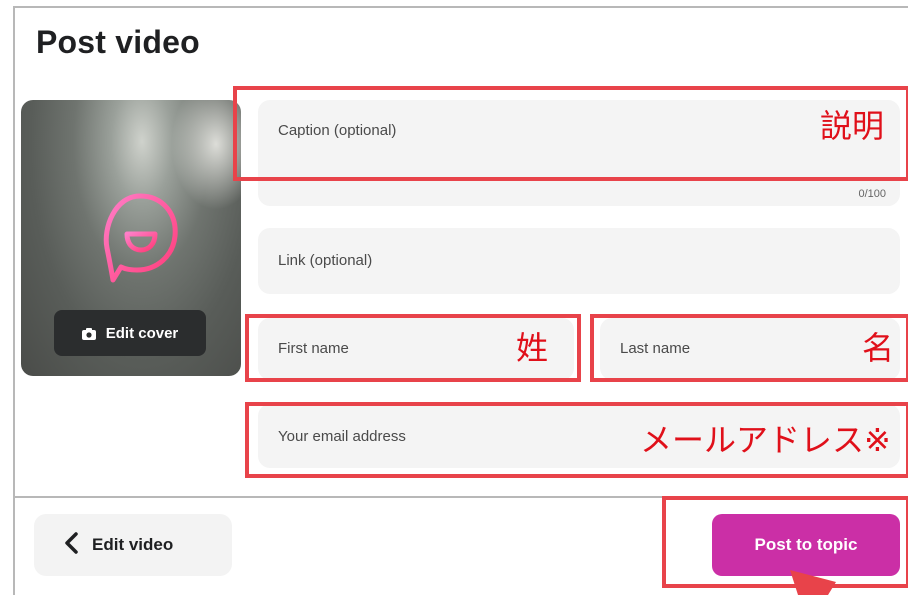 Image resolution: width=910 pixels, height=595 pixels. What do you see at coordinates (142, 333) in the screenshot?
I see `edit-cover-label: Edit cover` at bounding box center [142, 333].